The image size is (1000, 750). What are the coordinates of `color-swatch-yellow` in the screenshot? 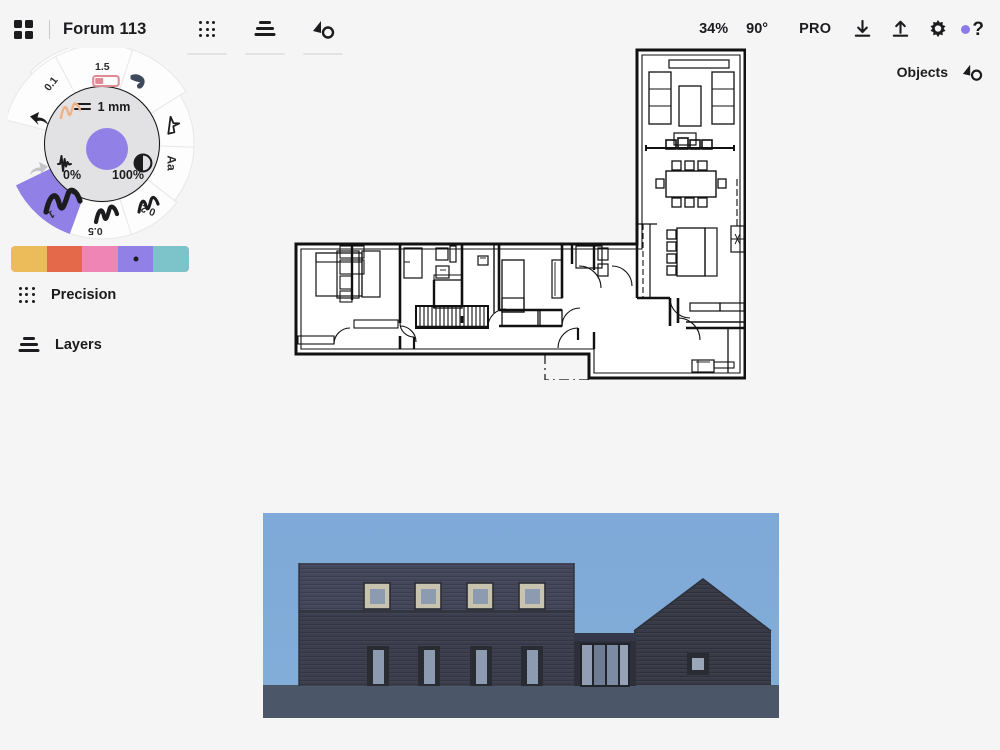 It's located at (29, 259).